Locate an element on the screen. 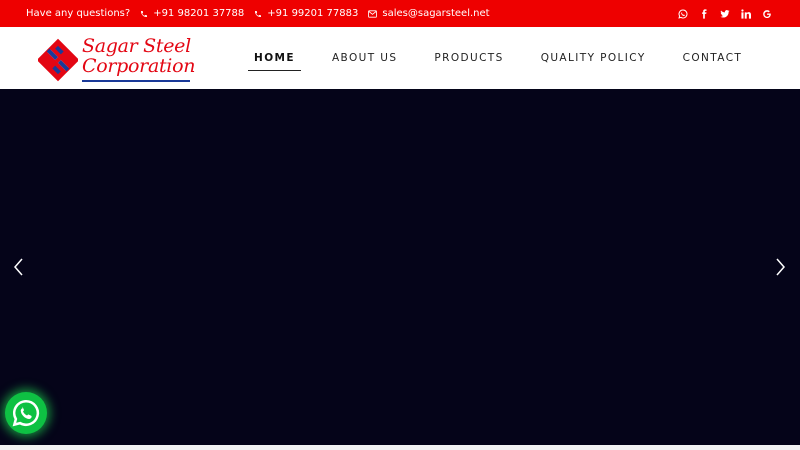 This screenshot has height=450, width=800. phone-number-1: +91 98201 37788 is located at coordinates (199, 13).